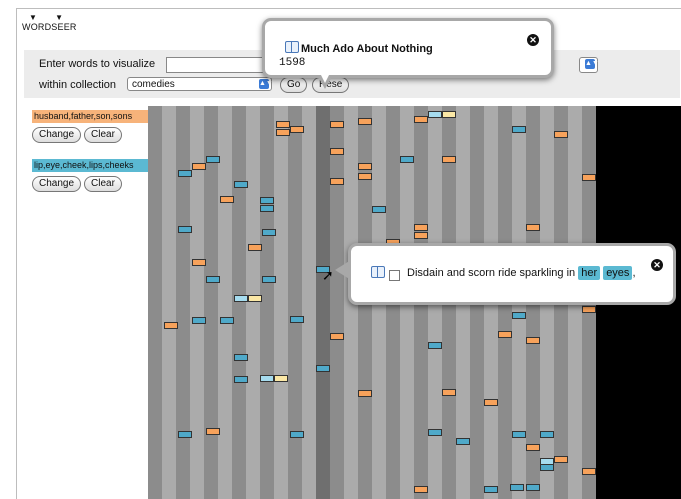 The width and height of the screenshot is (681, 499). What do you see at coordinates (266, 84) in the screenshot?
I see `select-arrows-icon: ▲▼` at bounding box center [266, 84].